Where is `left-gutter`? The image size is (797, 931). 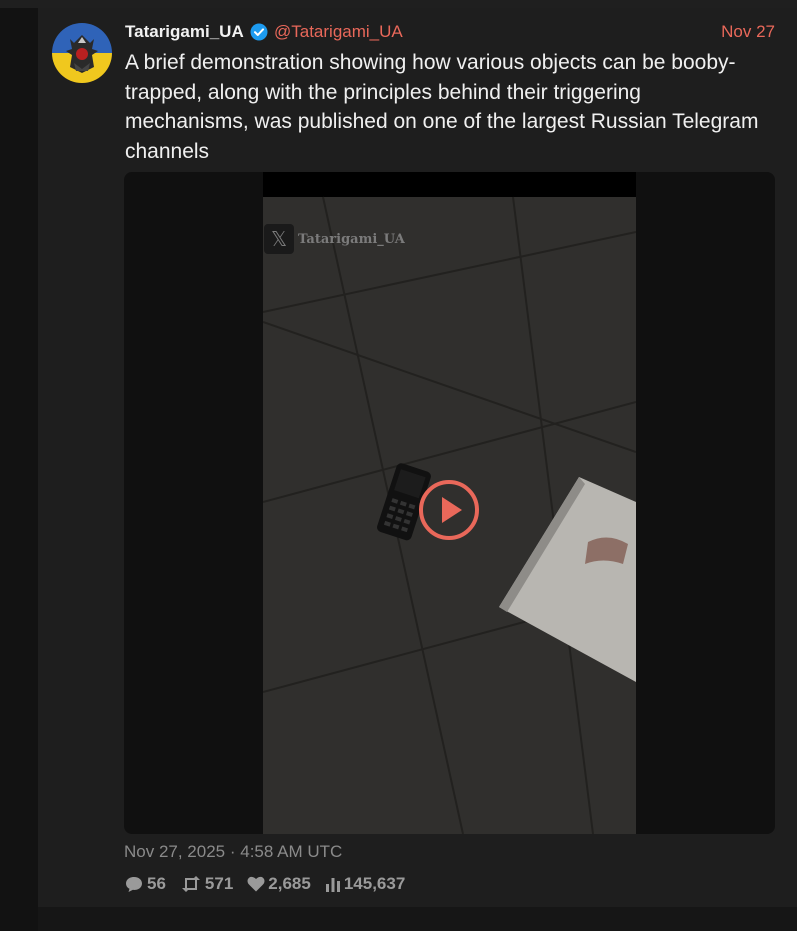 left-gutter is located at coordinates (19, 469).